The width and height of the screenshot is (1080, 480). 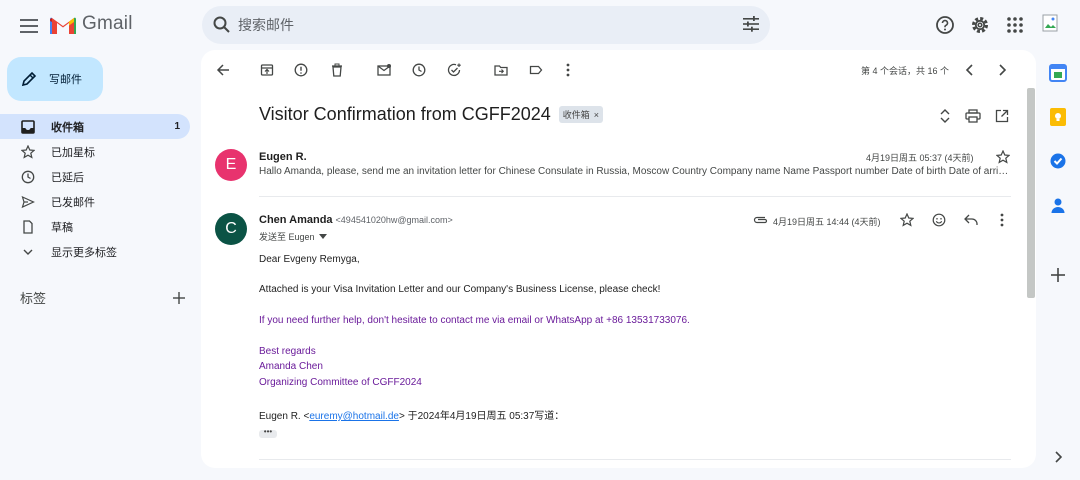 What do you see at coordinates (1031, 193) in the screenshot?
I see `scrollbar-thumb` at bounding box center [1031, 193].